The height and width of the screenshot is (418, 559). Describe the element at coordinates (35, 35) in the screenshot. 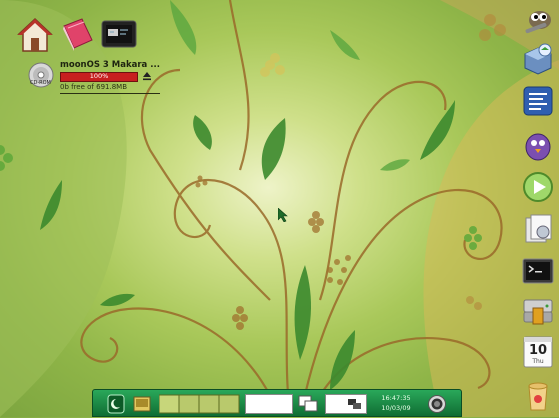

I see `home-icon` at that location.